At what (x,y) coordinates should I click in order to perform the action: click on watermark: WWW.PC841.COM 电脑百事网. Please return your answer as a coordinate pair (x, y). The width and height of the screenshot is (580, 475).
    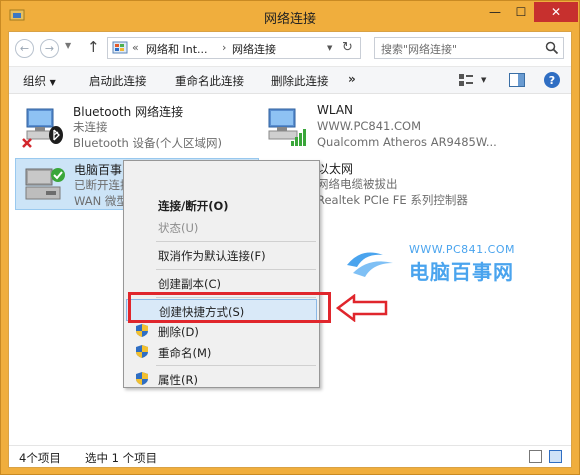
    Looking at the image, I should click on (443, 263).